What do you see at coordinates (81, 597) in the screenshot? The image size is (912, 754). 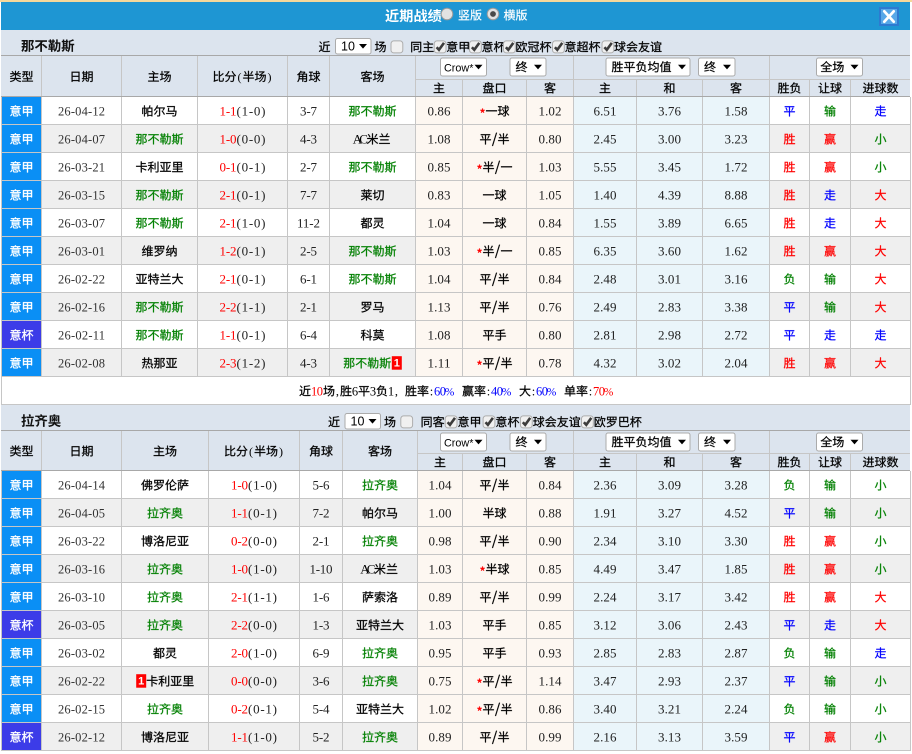 I see `svg-text: 26-03-10` at bounding box center [81, 597].